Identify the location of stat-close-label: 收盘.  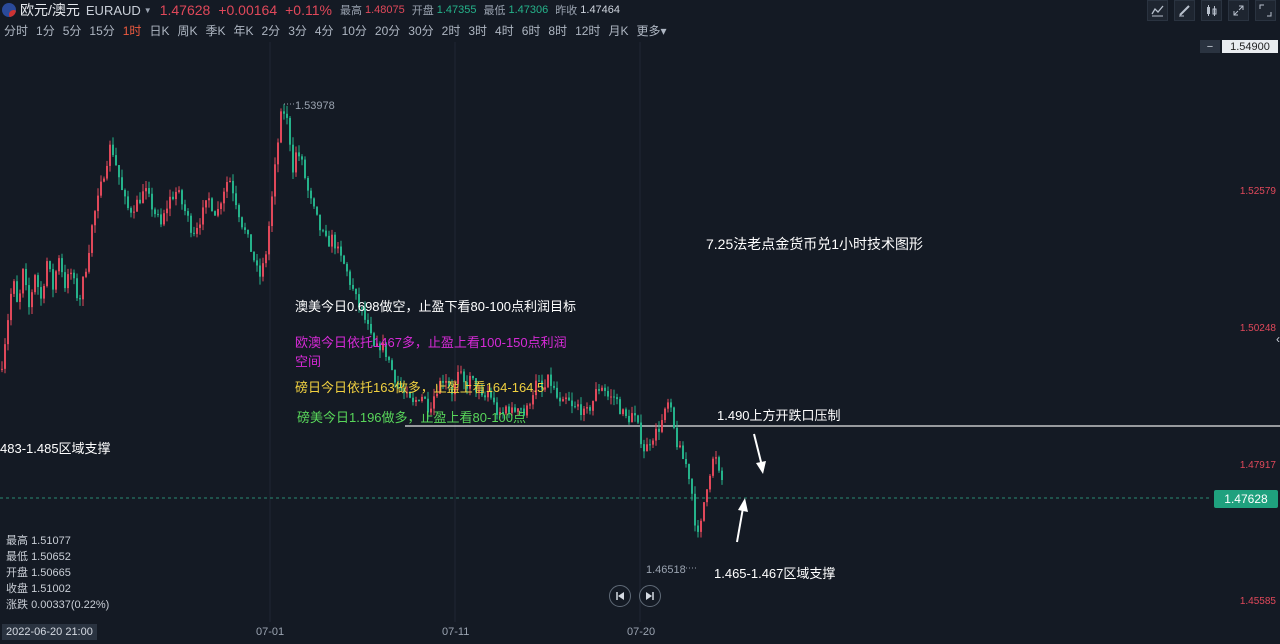
(17, 589).